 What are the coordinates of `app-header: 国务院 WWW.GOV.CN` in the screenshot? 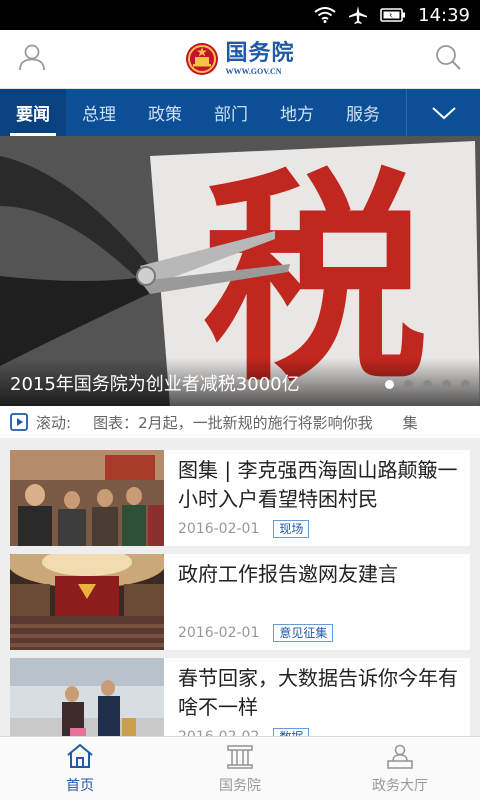 It's located at (240, 59).